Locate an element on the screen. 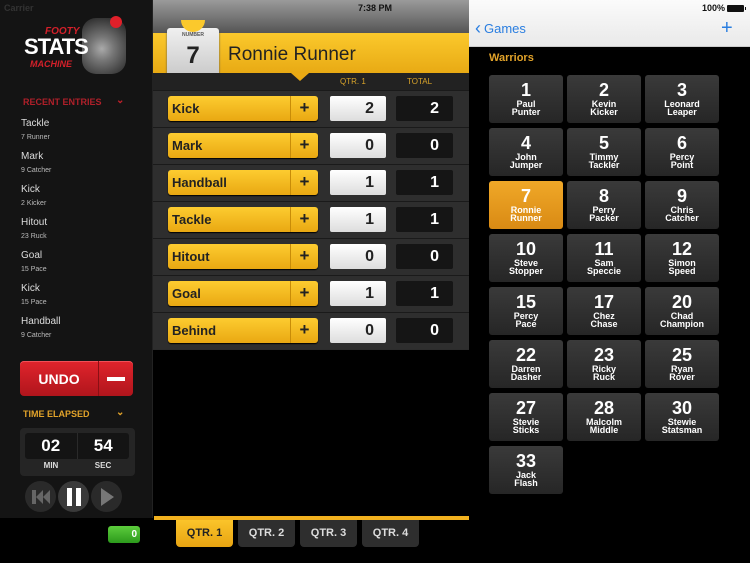 This screenshot has height=563, width=750. back-button: ‹ Games is located at coordinates (500, 28).